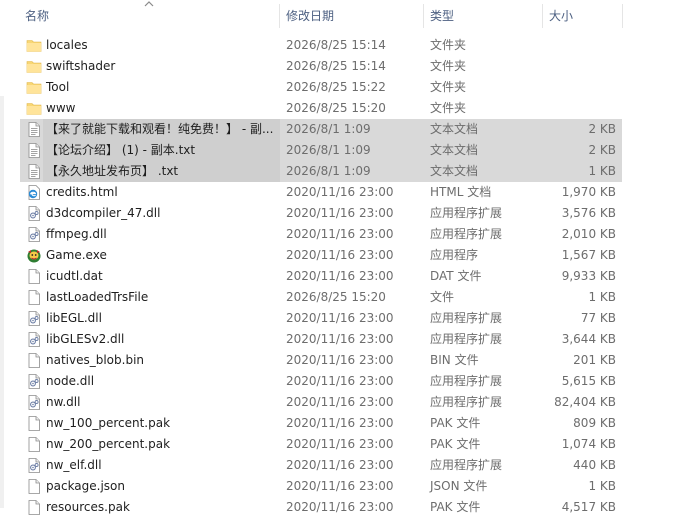 This screenshot has width=679, height=518. I want to click on file-name: package.json, so click(86, 486).